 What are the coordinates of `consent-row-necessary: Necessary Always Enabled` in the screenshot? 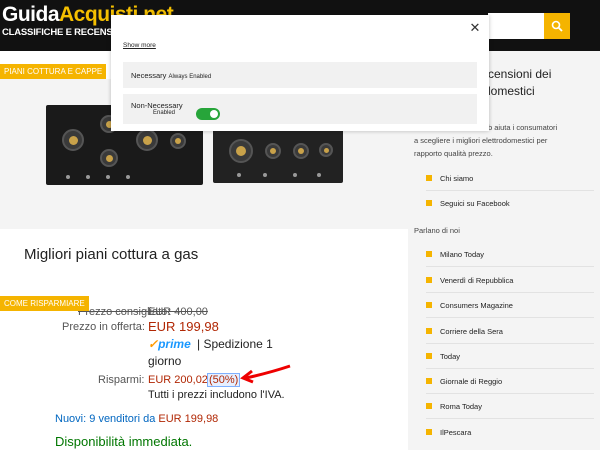 It's located at (300, 75).